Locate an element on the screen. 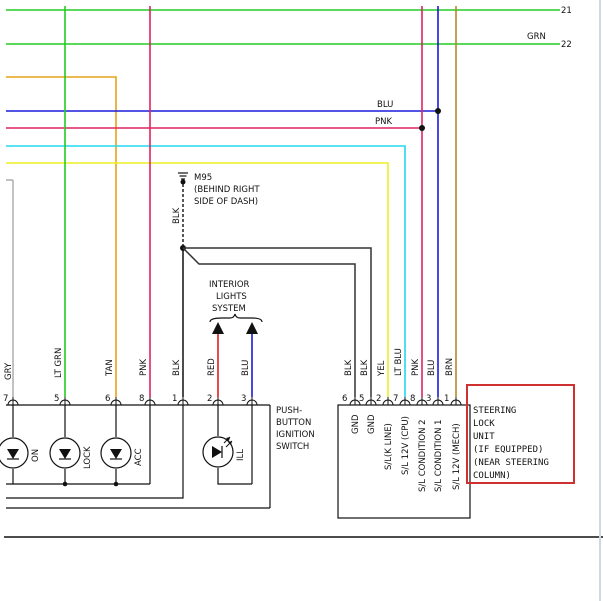 The height and width of the screenshot is (601, 603). wire-22-color-label: GRN is located at coordinates (536, 37).